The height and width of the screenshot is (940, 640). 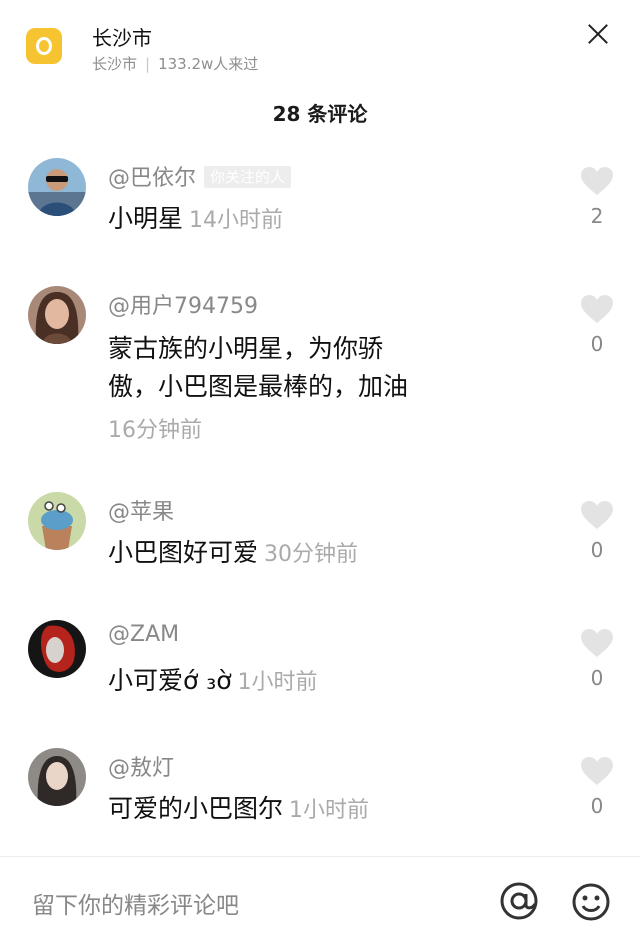 I want to click on comment-item: @苹果 小巴图好可爱 30分钟前 0, so click(x=320, y=542).